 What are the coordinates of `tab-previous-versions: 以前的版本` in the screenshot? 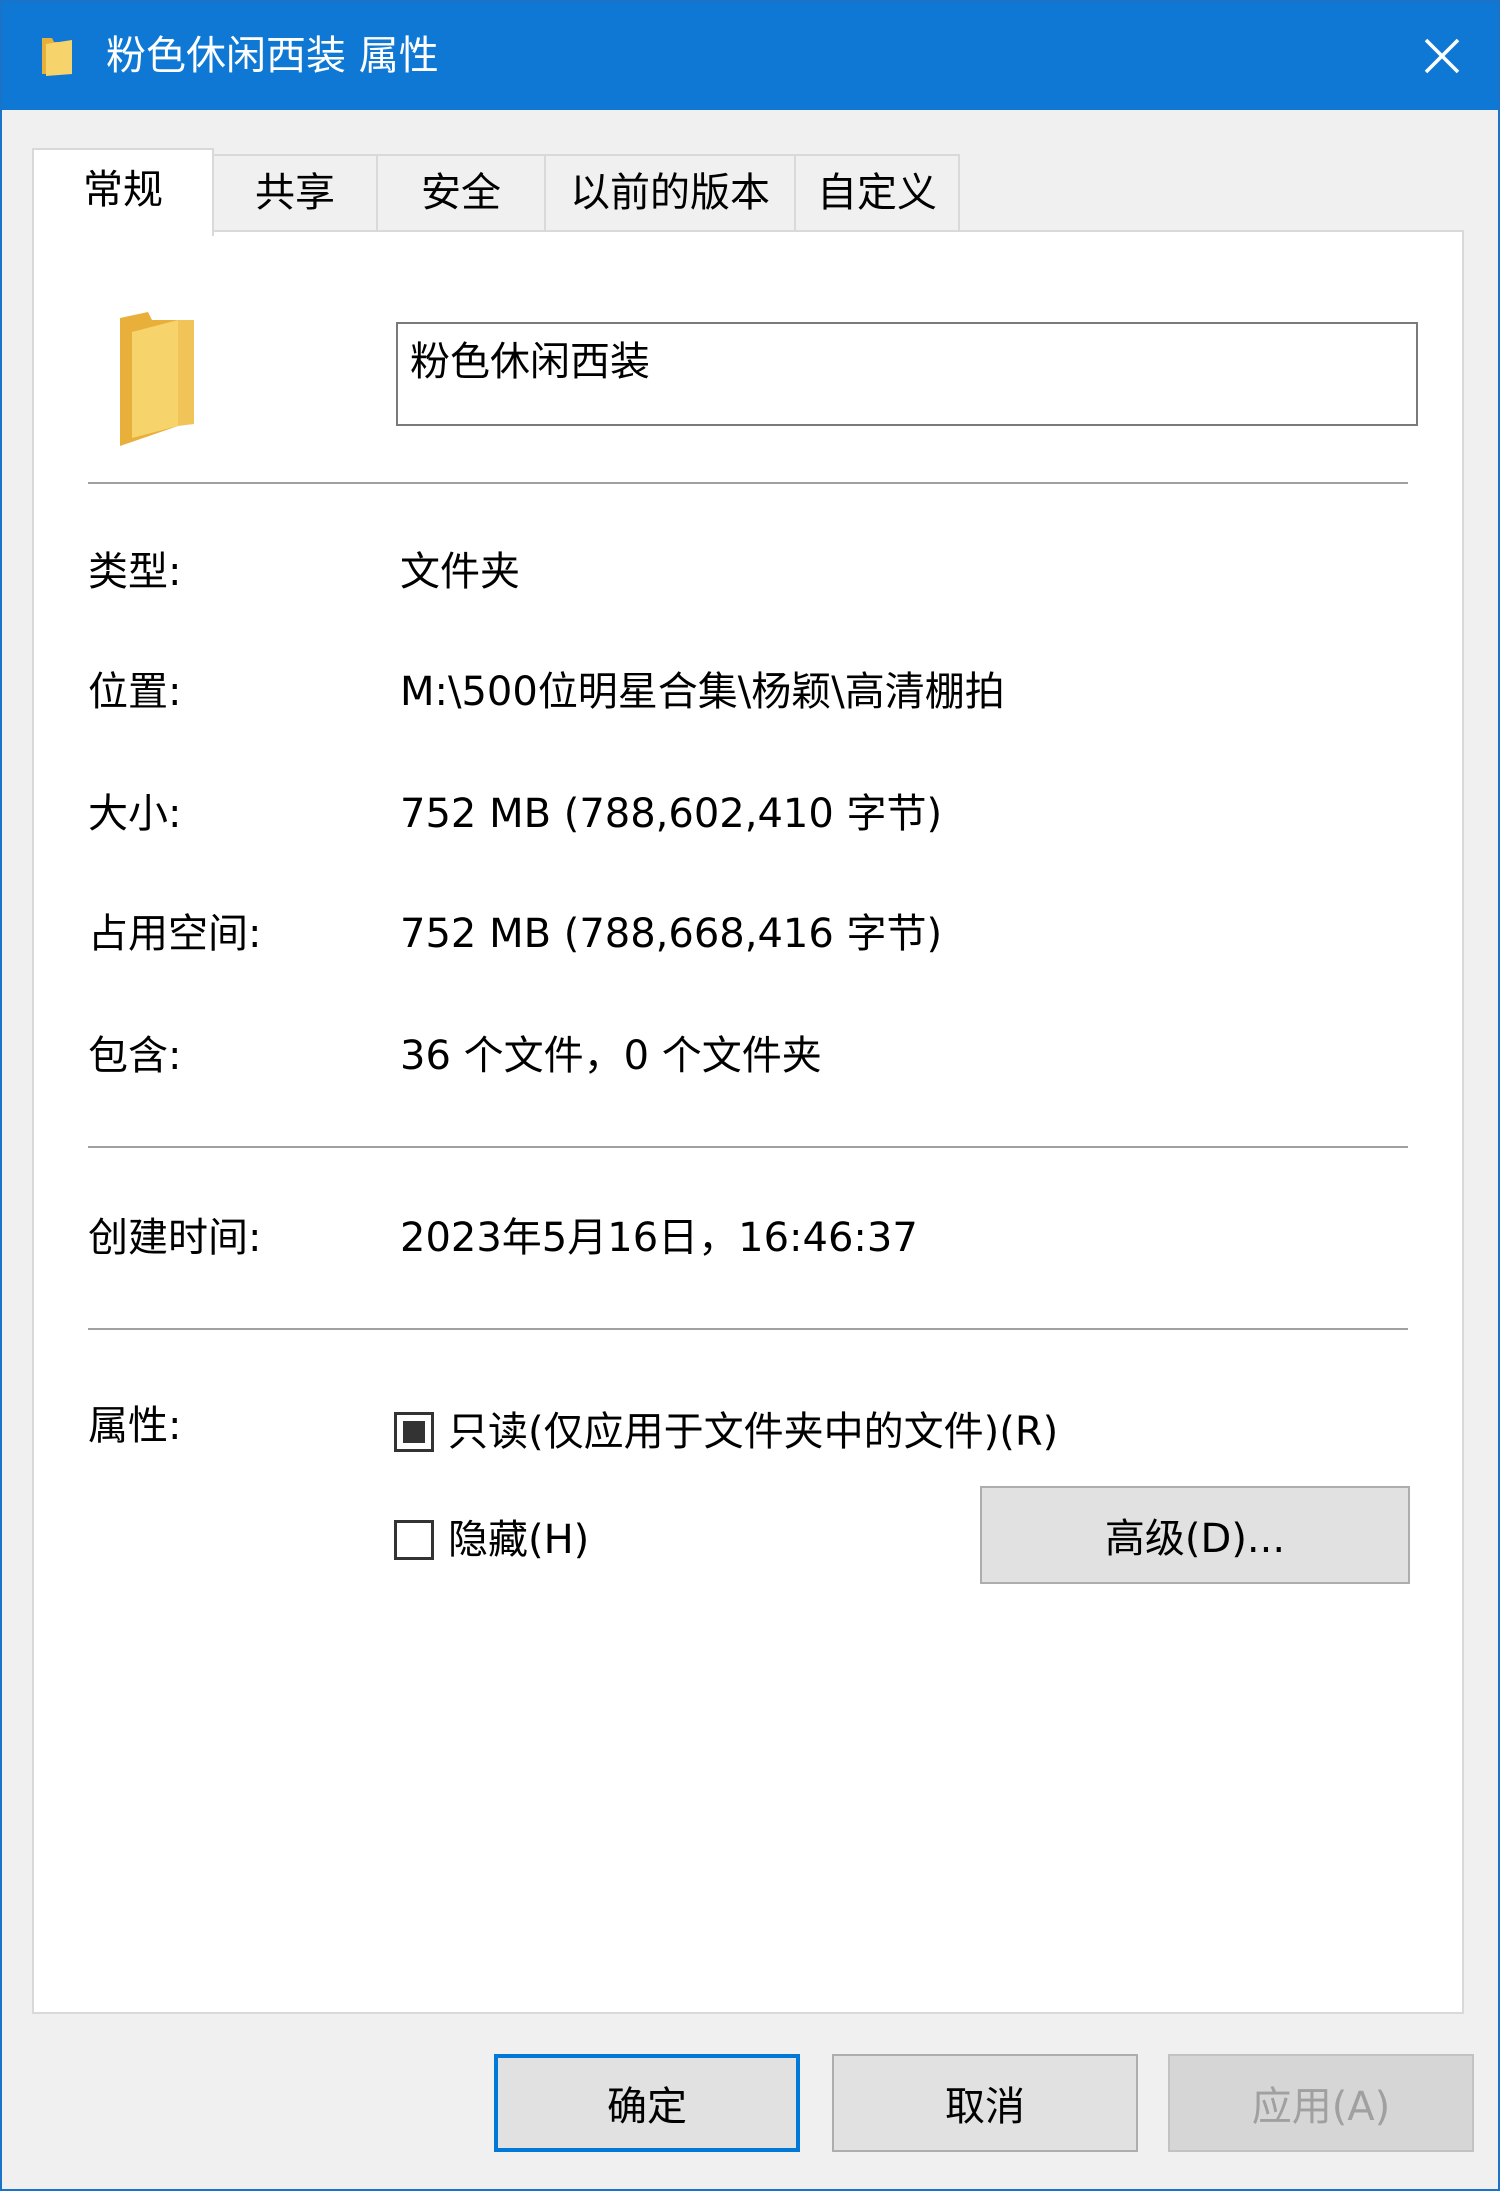 It's located at (670, 193).